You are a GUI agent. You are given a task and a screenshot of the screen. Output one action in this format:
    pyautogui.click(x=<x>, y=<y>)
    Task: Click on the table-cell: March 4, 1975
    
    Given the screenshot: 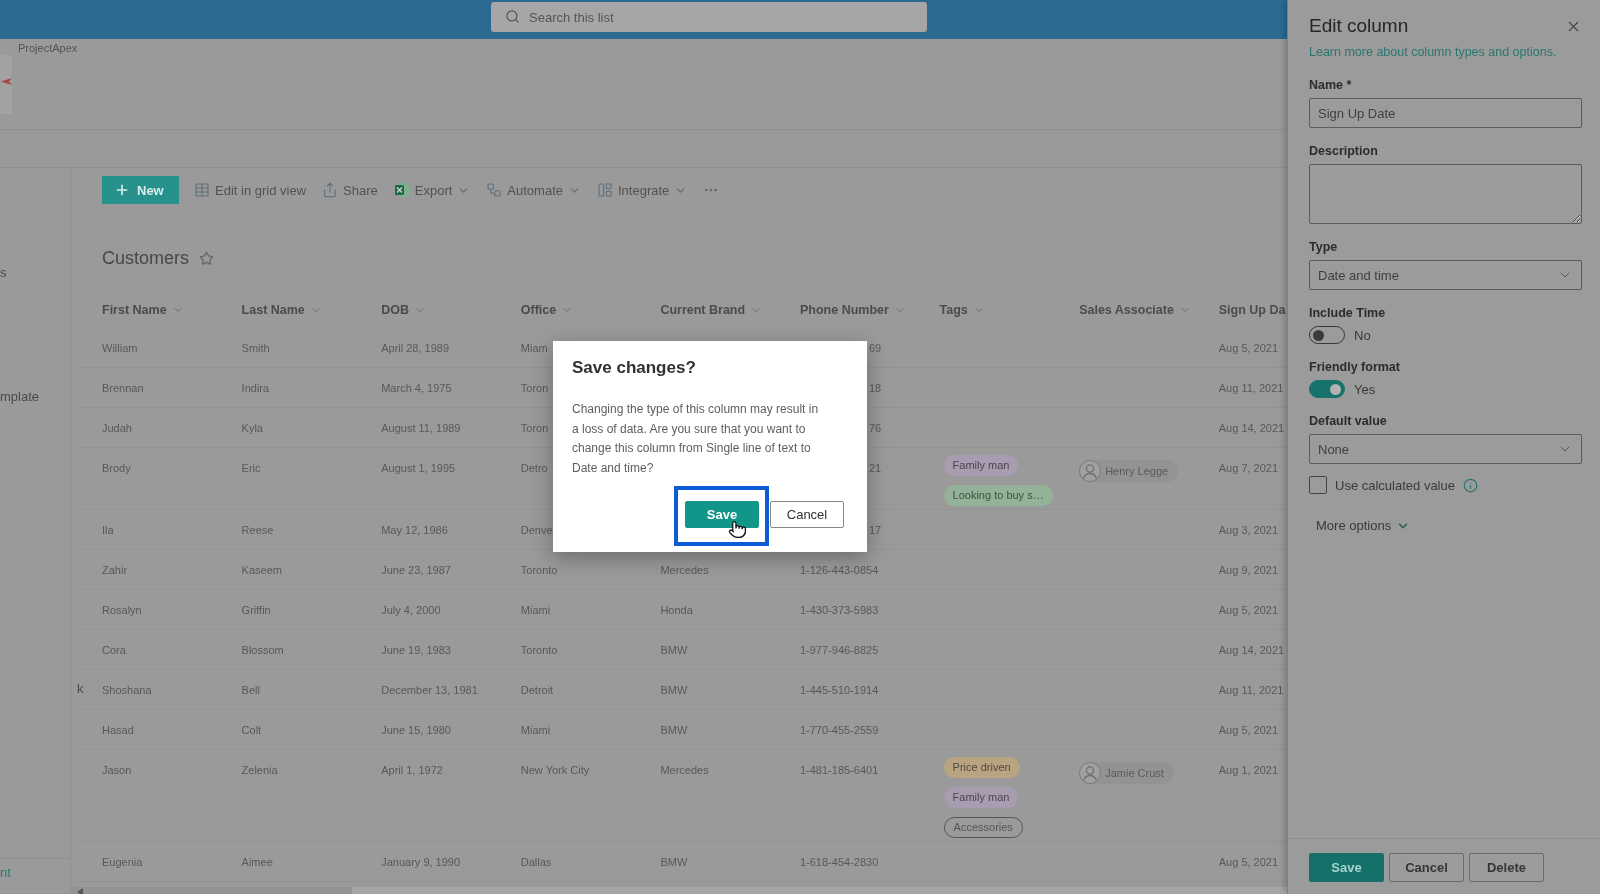 What is the action you would take?
    pyautogui.click(x=416, y=388)
    